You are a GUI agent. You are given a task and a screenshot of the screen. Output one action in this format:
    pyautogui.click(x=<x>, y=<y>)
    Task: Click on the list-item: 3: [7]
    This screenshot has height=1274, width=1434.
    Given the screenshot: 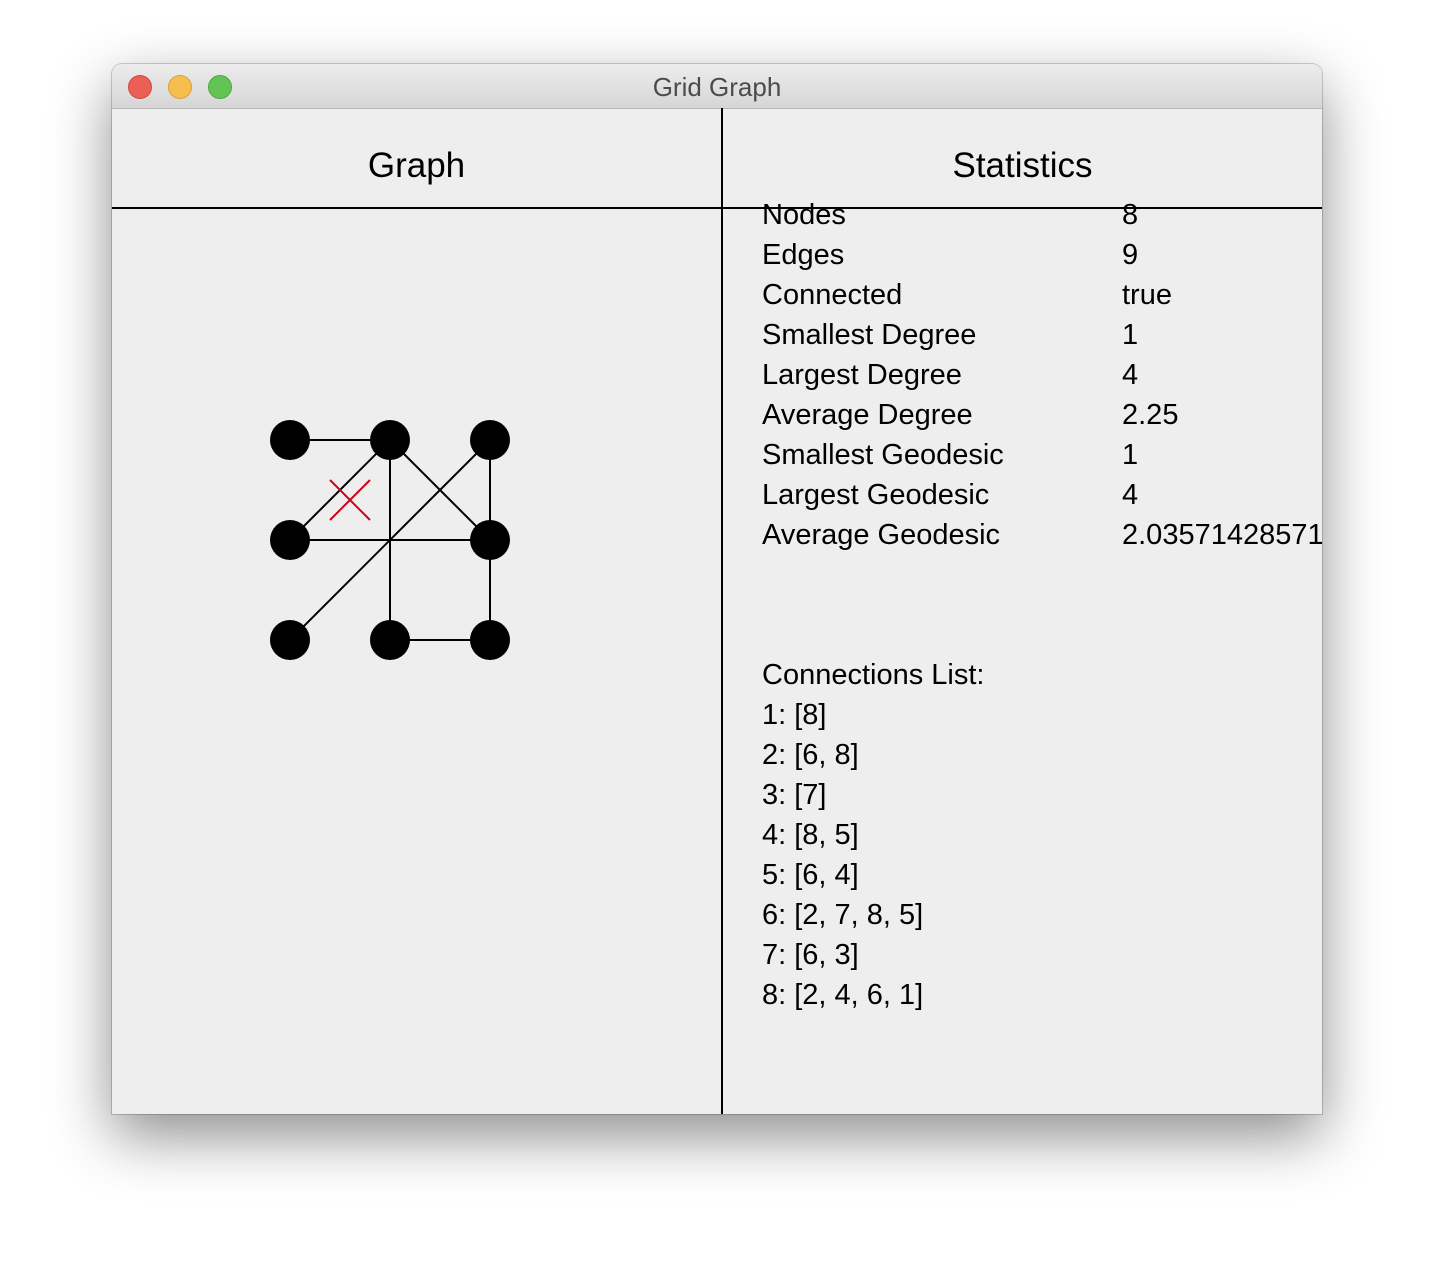 What is the action you would take?
    pyautogui.click(x=794, y=795)
    